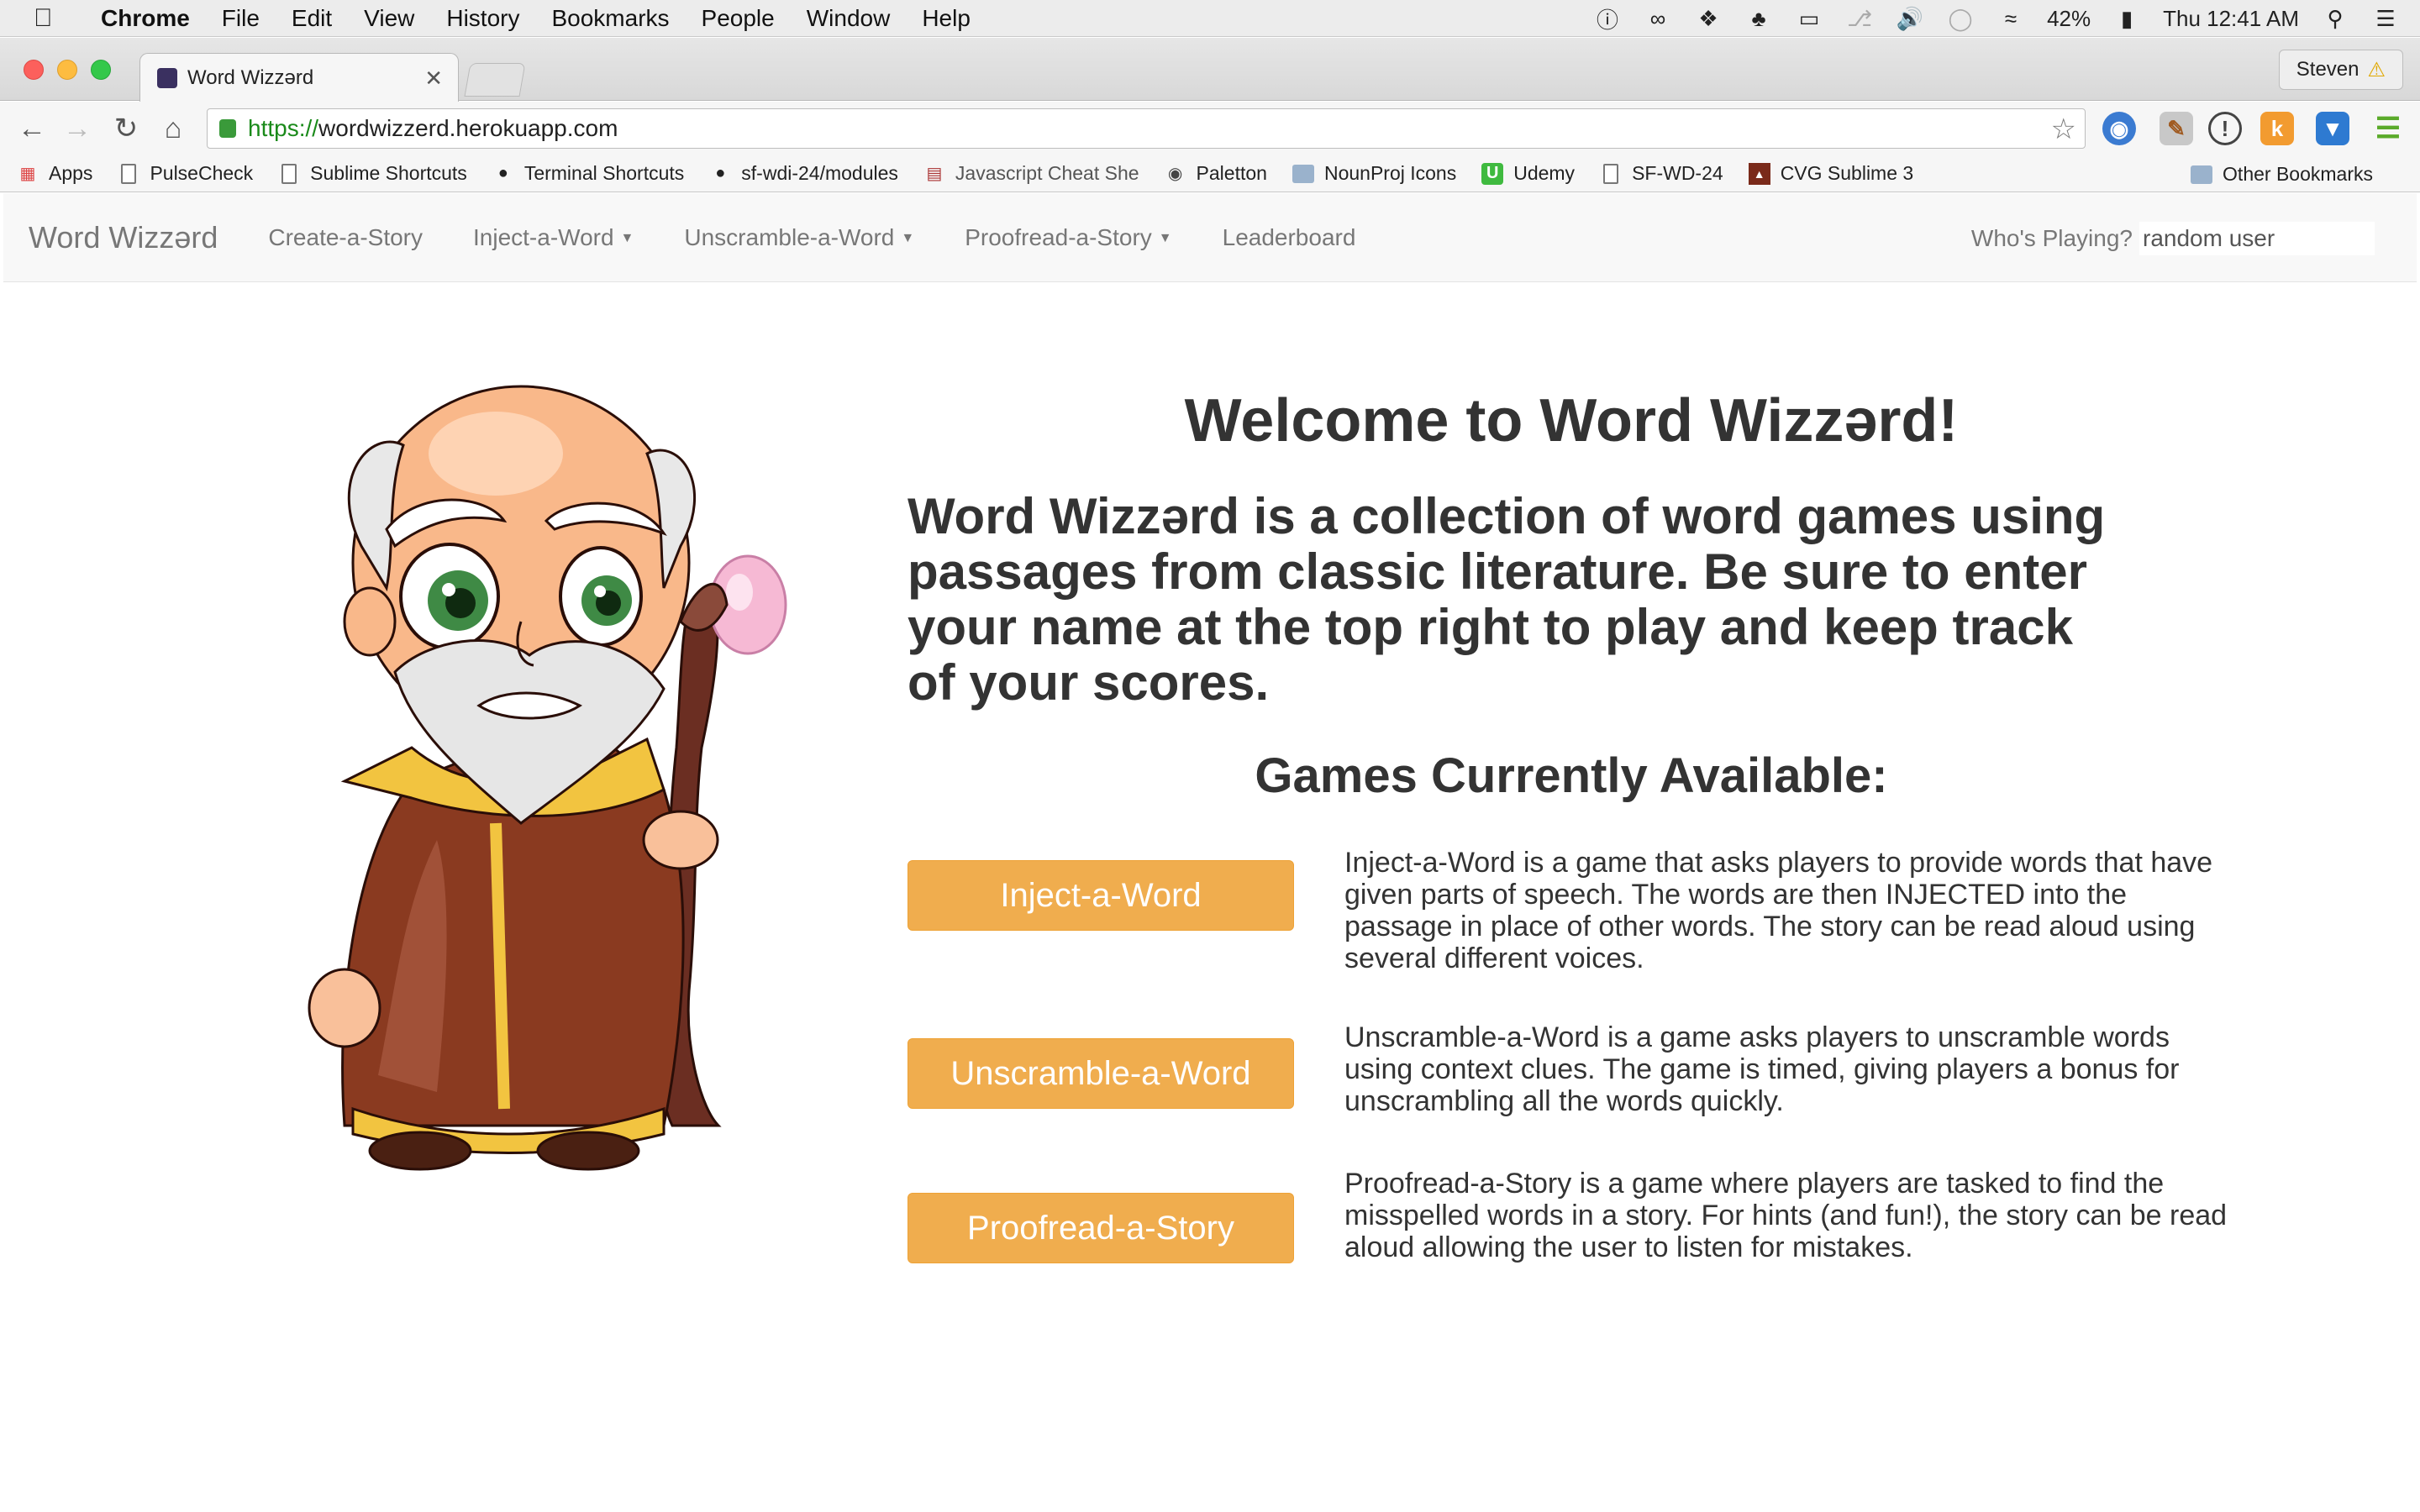 The width and height of the screenshot is (2420, 1512). What do you see at coordinates (2225, 128) in the screenshot?
I see `onepassword-extension-icon: !` at bounding box center [2225, 128].